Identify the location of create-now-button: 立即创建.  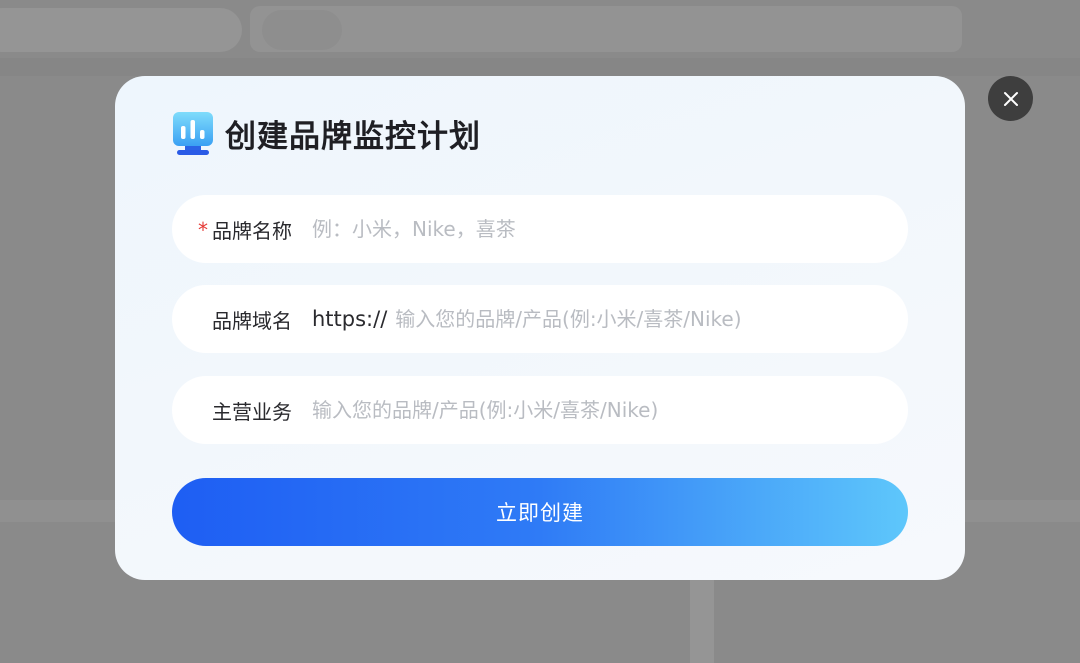
(540, 512).